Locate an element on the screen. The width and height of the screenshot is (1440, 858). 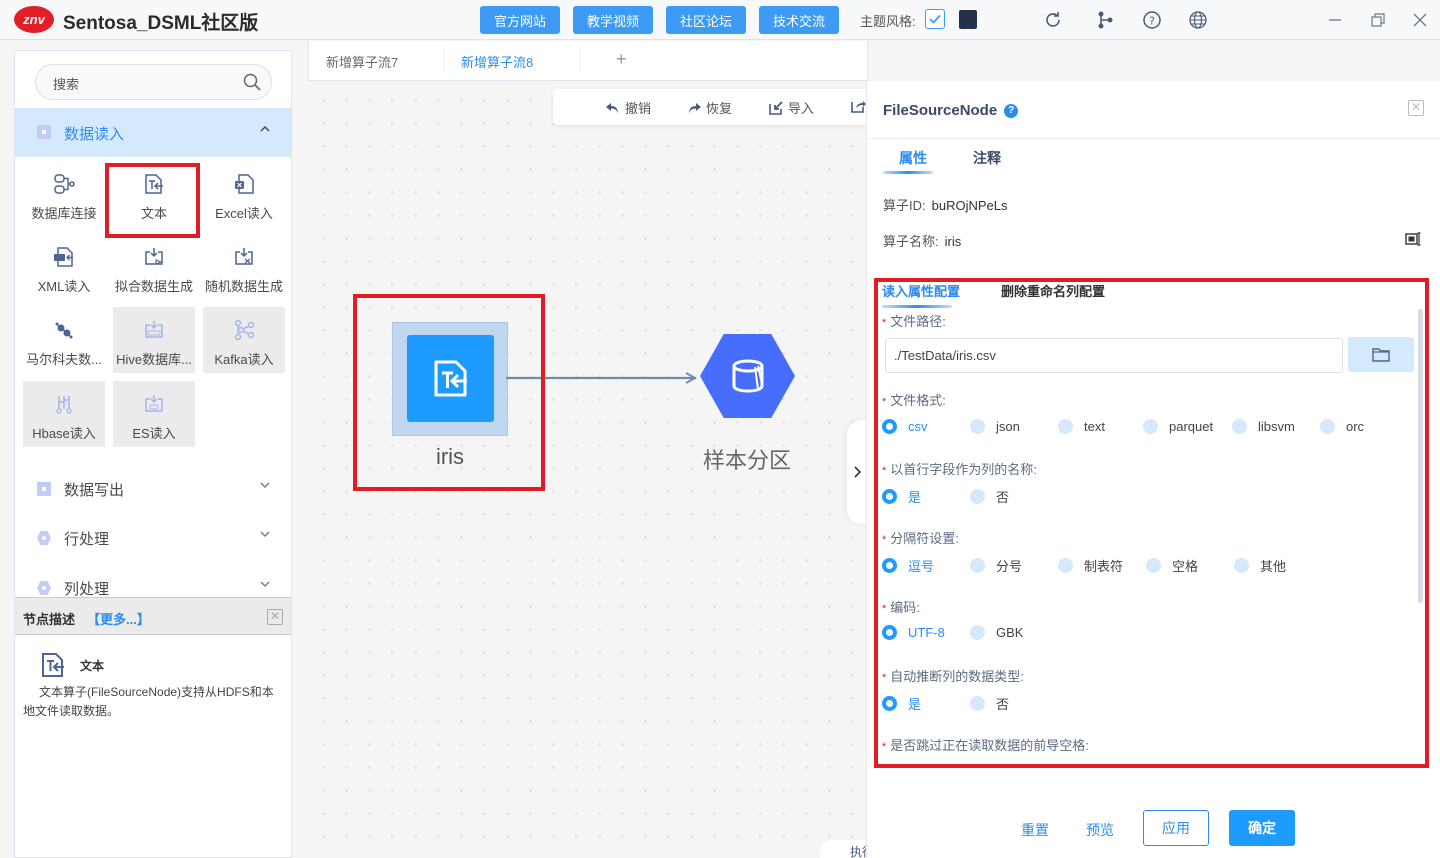
description-title: 节点描述 is located at coordinates (49, 619).